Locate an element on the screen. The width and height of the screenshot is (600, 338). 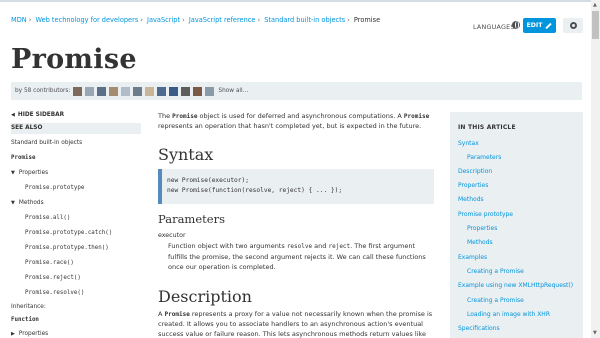
hide-sidebar-button: ◀ HIDE SIDEBAR is located at coordinates (37, 115).